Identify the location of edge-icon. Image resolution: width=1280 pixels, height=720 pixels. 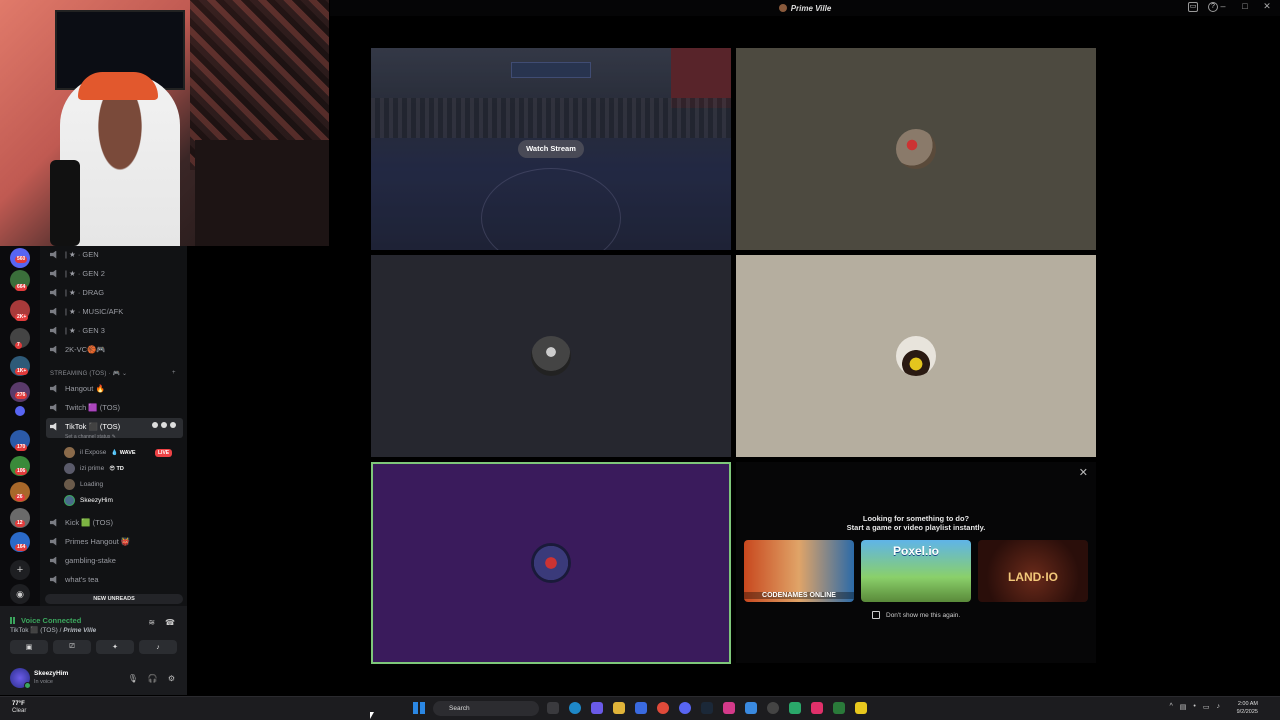
(575, 708).